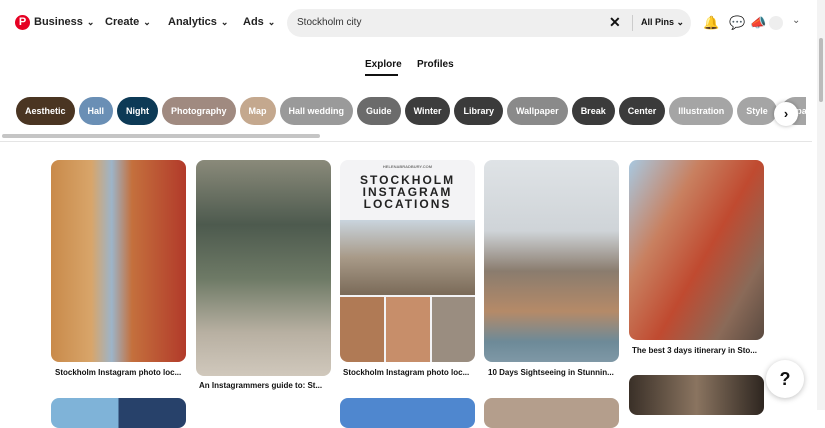 This screenshot has height=428, width=825. I want to click on nav-ads: Ads ⌄, so click(259, 22).